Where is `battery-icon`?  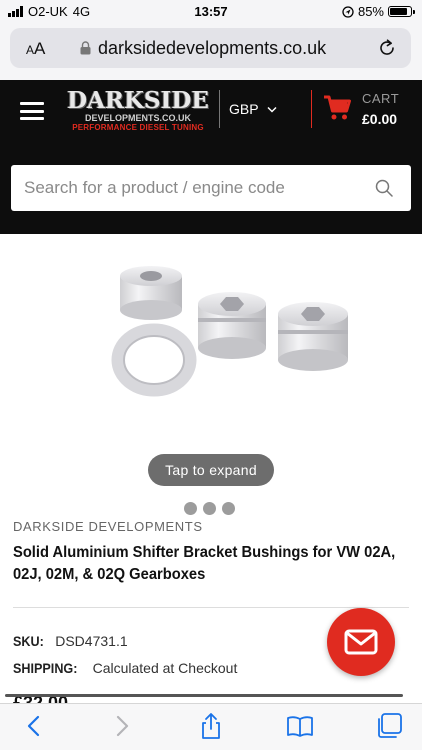
battery-icon is located at coordinates (401, 11).